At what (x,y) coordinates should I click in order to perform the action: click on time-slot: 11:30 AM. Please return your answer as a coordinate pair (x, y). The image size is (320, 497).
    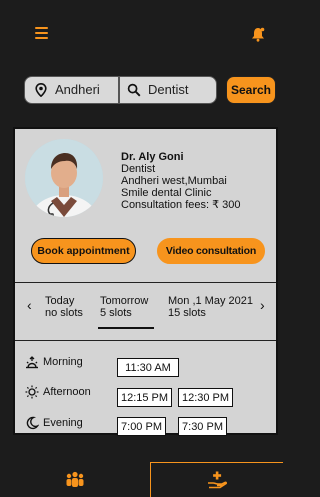
    Looking at the image, I should click on (148, 367).